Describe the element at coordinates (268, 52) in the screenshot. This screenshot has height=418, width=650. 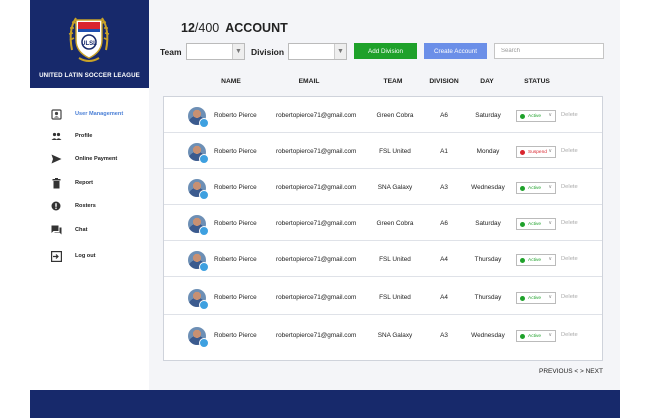
I see `division-filter-label: Division` at that location.